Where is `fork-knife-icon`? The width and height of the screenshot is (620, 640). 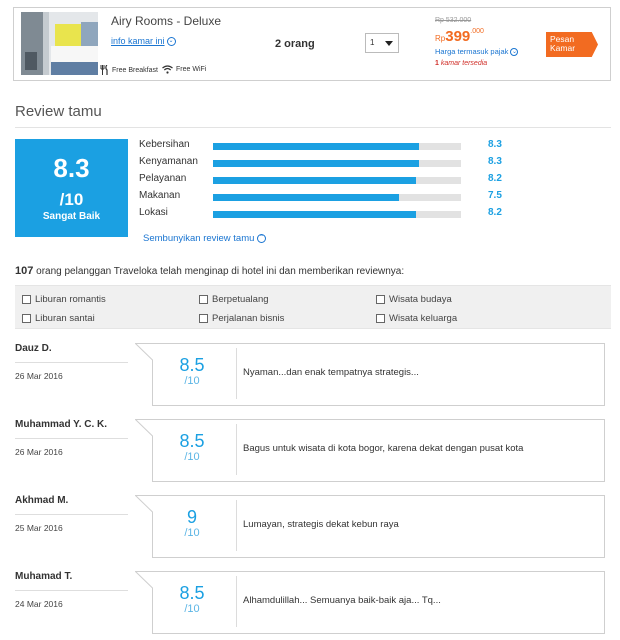
fork-knife-icon is located at coordinates (104, 70).